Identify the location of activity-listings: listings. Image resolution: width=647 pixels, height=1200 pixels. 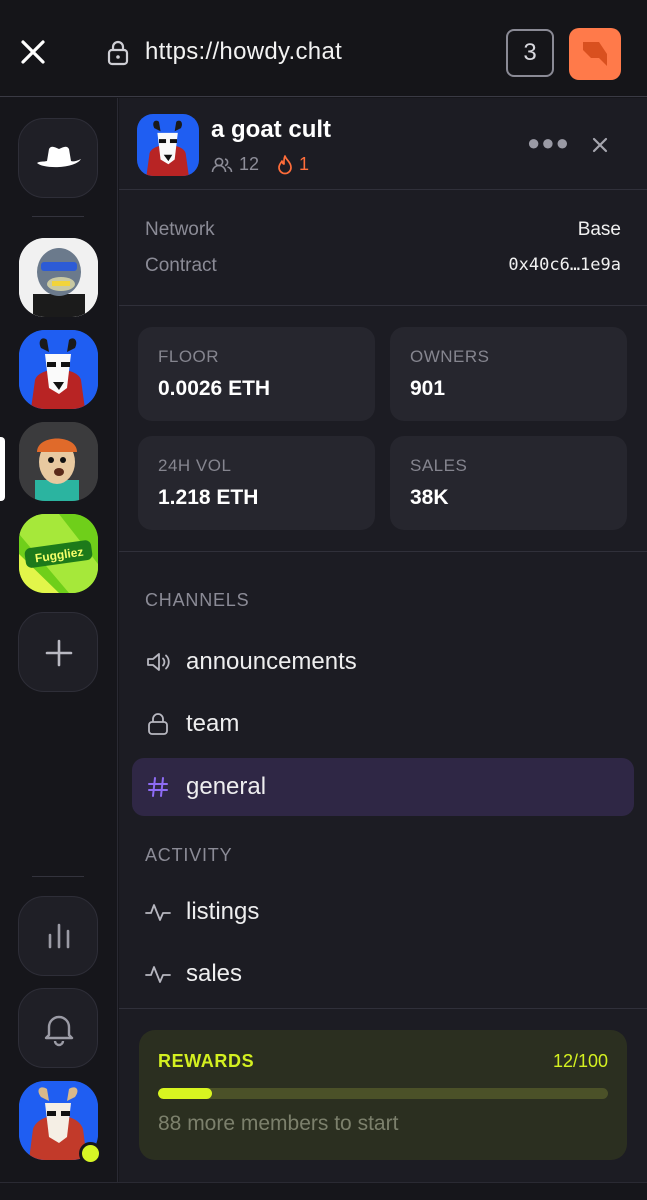
(383, 912).